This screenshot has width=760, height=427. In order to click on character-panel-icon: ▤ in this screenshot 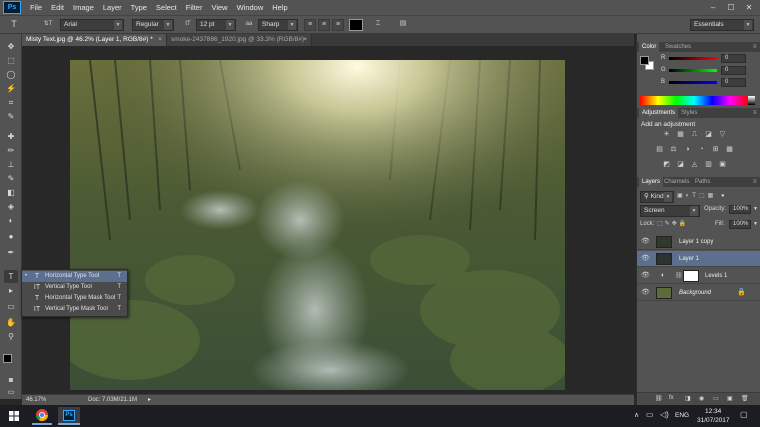, I will do `click(403, 25)`.